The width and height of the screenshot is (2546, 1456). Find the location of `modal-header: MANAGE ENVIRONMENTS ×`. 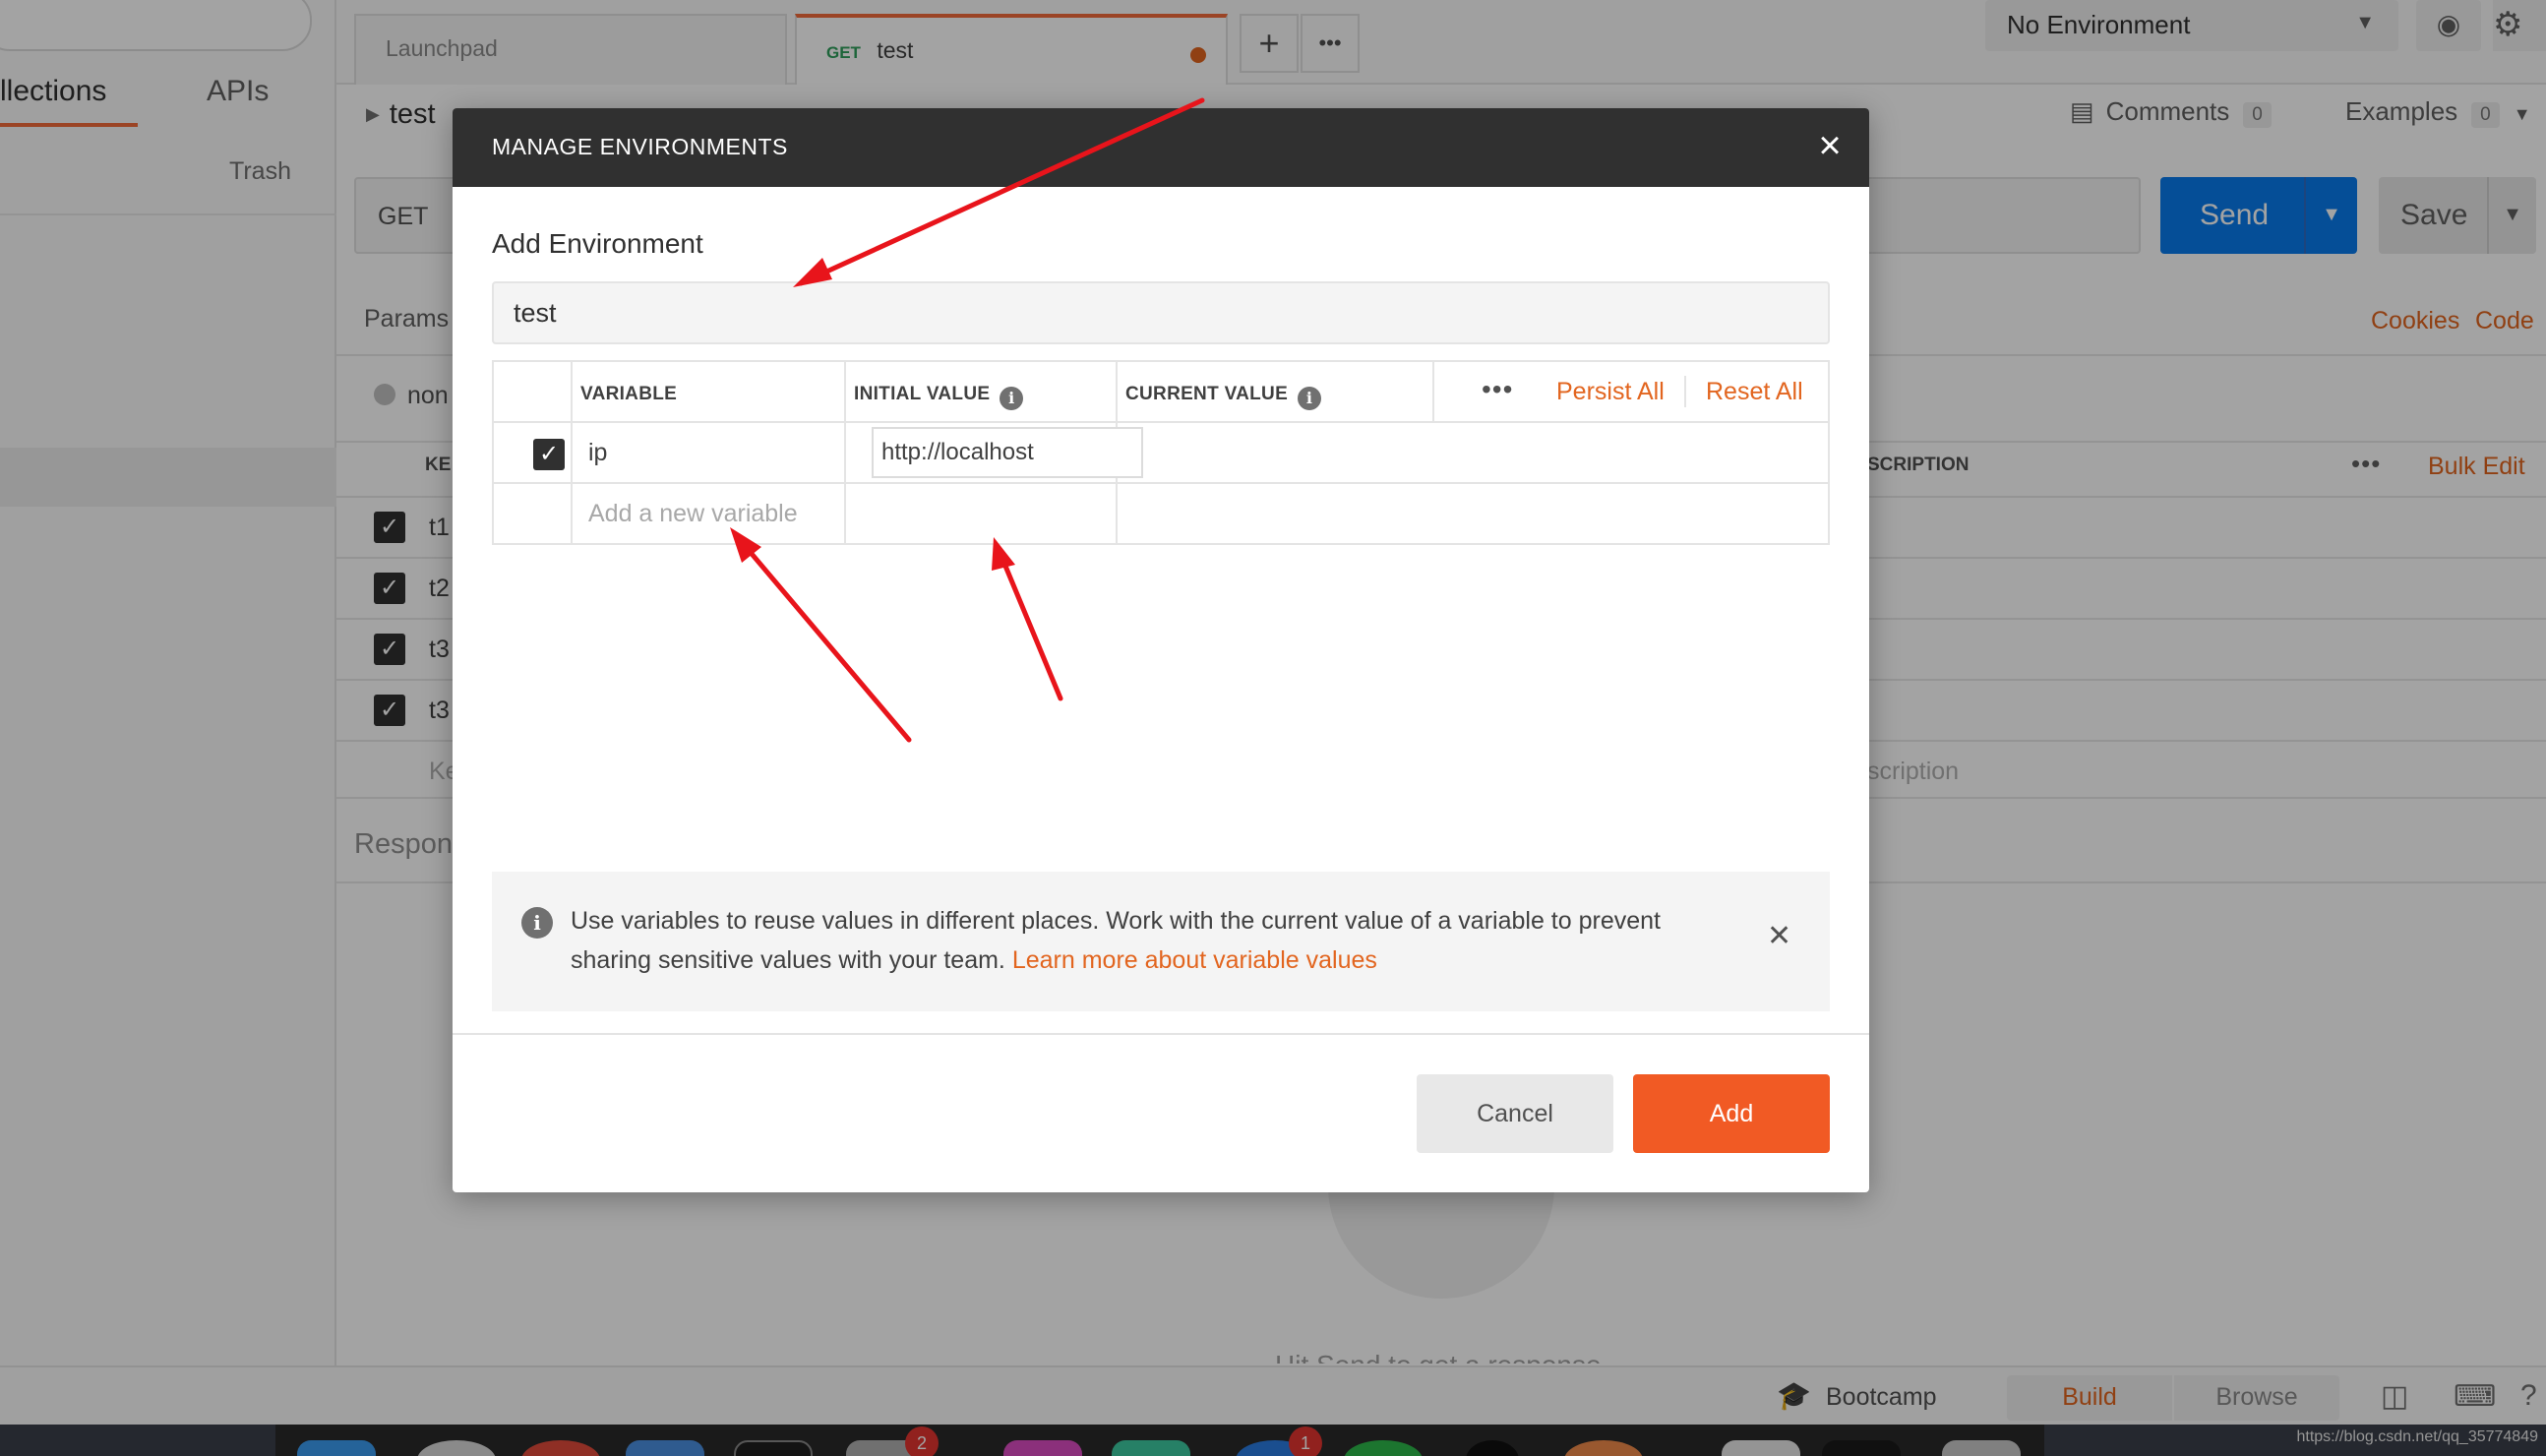

modal-header: MANAGE ENVIRONMENTS × is located at coordinates (1161, 147).